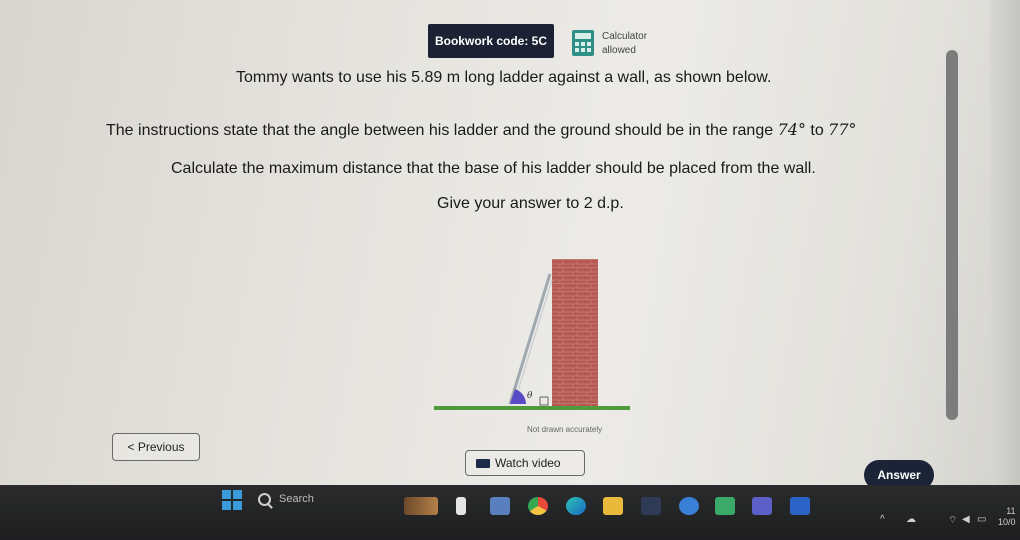  Describe the element at coordinates (544, 401) in the screenshot. I see `right-angle-marker` at that location.